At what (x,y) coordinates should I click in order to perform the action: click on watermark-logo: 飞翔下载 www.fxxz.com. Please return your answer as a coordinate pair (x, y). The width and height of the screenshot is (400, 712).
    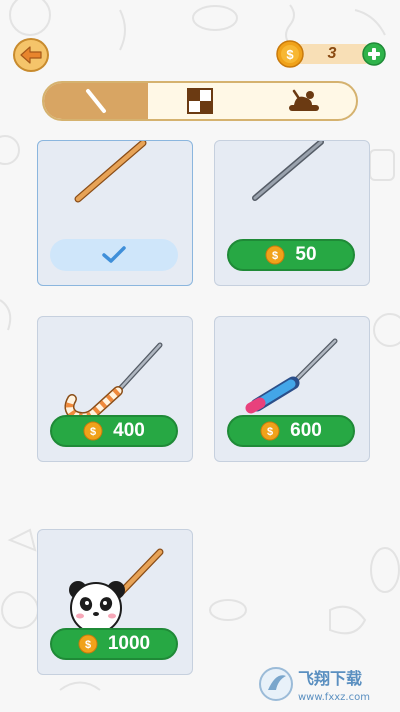
    Looking at the image, I should click on (314, 685).